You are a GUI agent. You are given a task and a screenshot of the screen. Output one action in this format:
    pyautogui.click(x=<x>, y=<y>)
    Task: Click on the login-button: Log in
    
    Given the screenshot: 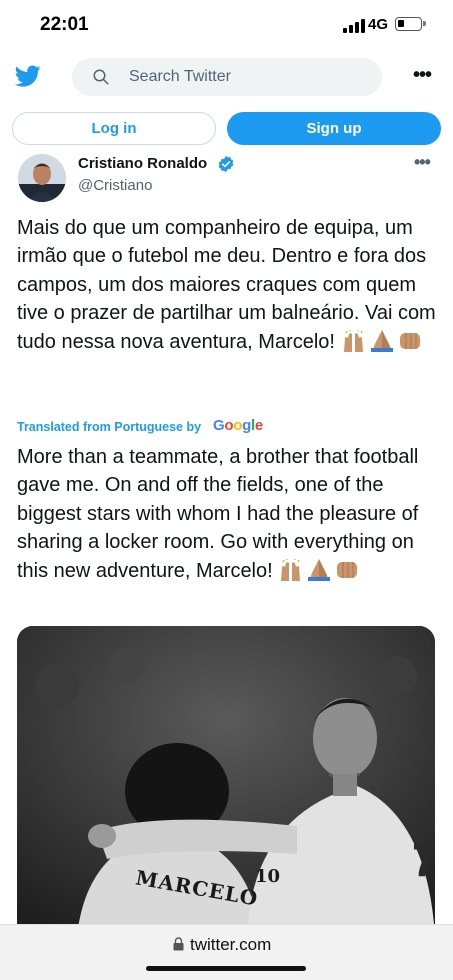 What is the action you would take?
    pyautogui.click(x=114, y=128)
    